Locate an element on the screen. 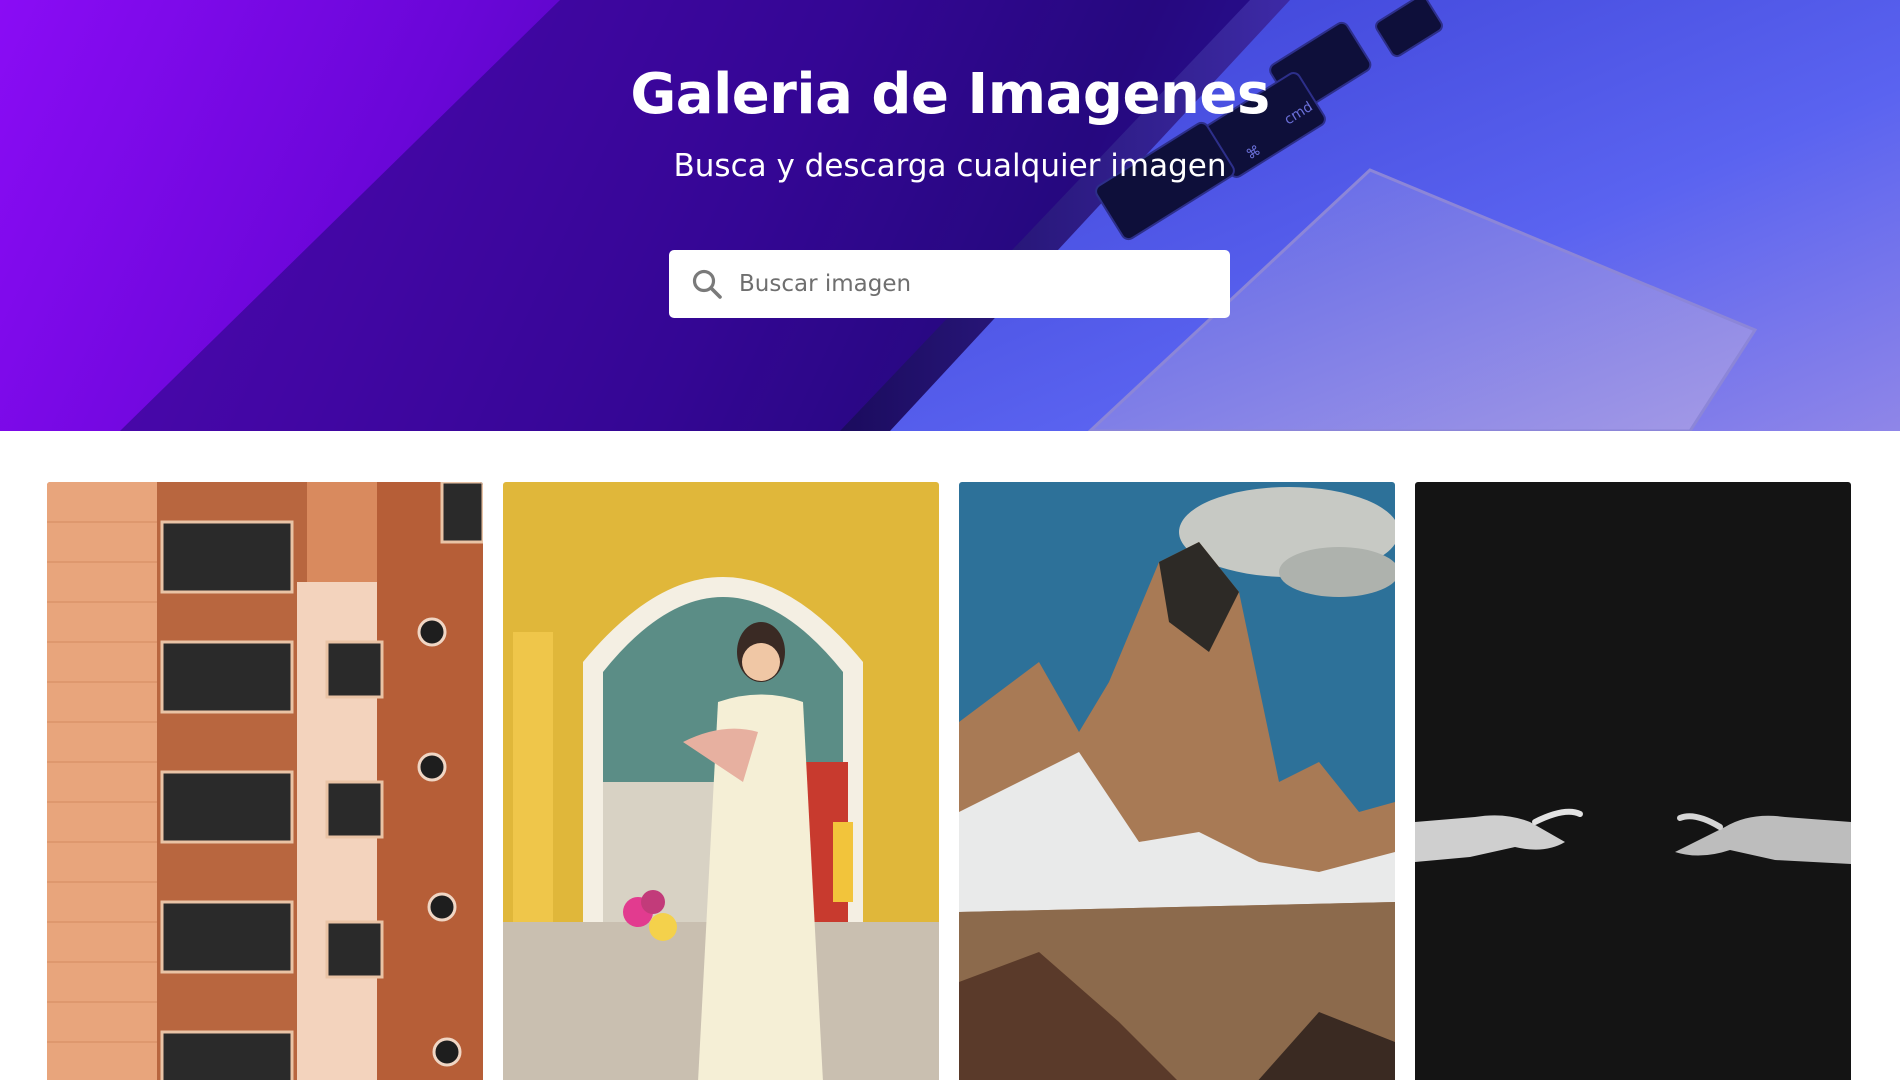 This screenshot has height=1080, width=1900. woman-image is located at coordinates (721, 781).